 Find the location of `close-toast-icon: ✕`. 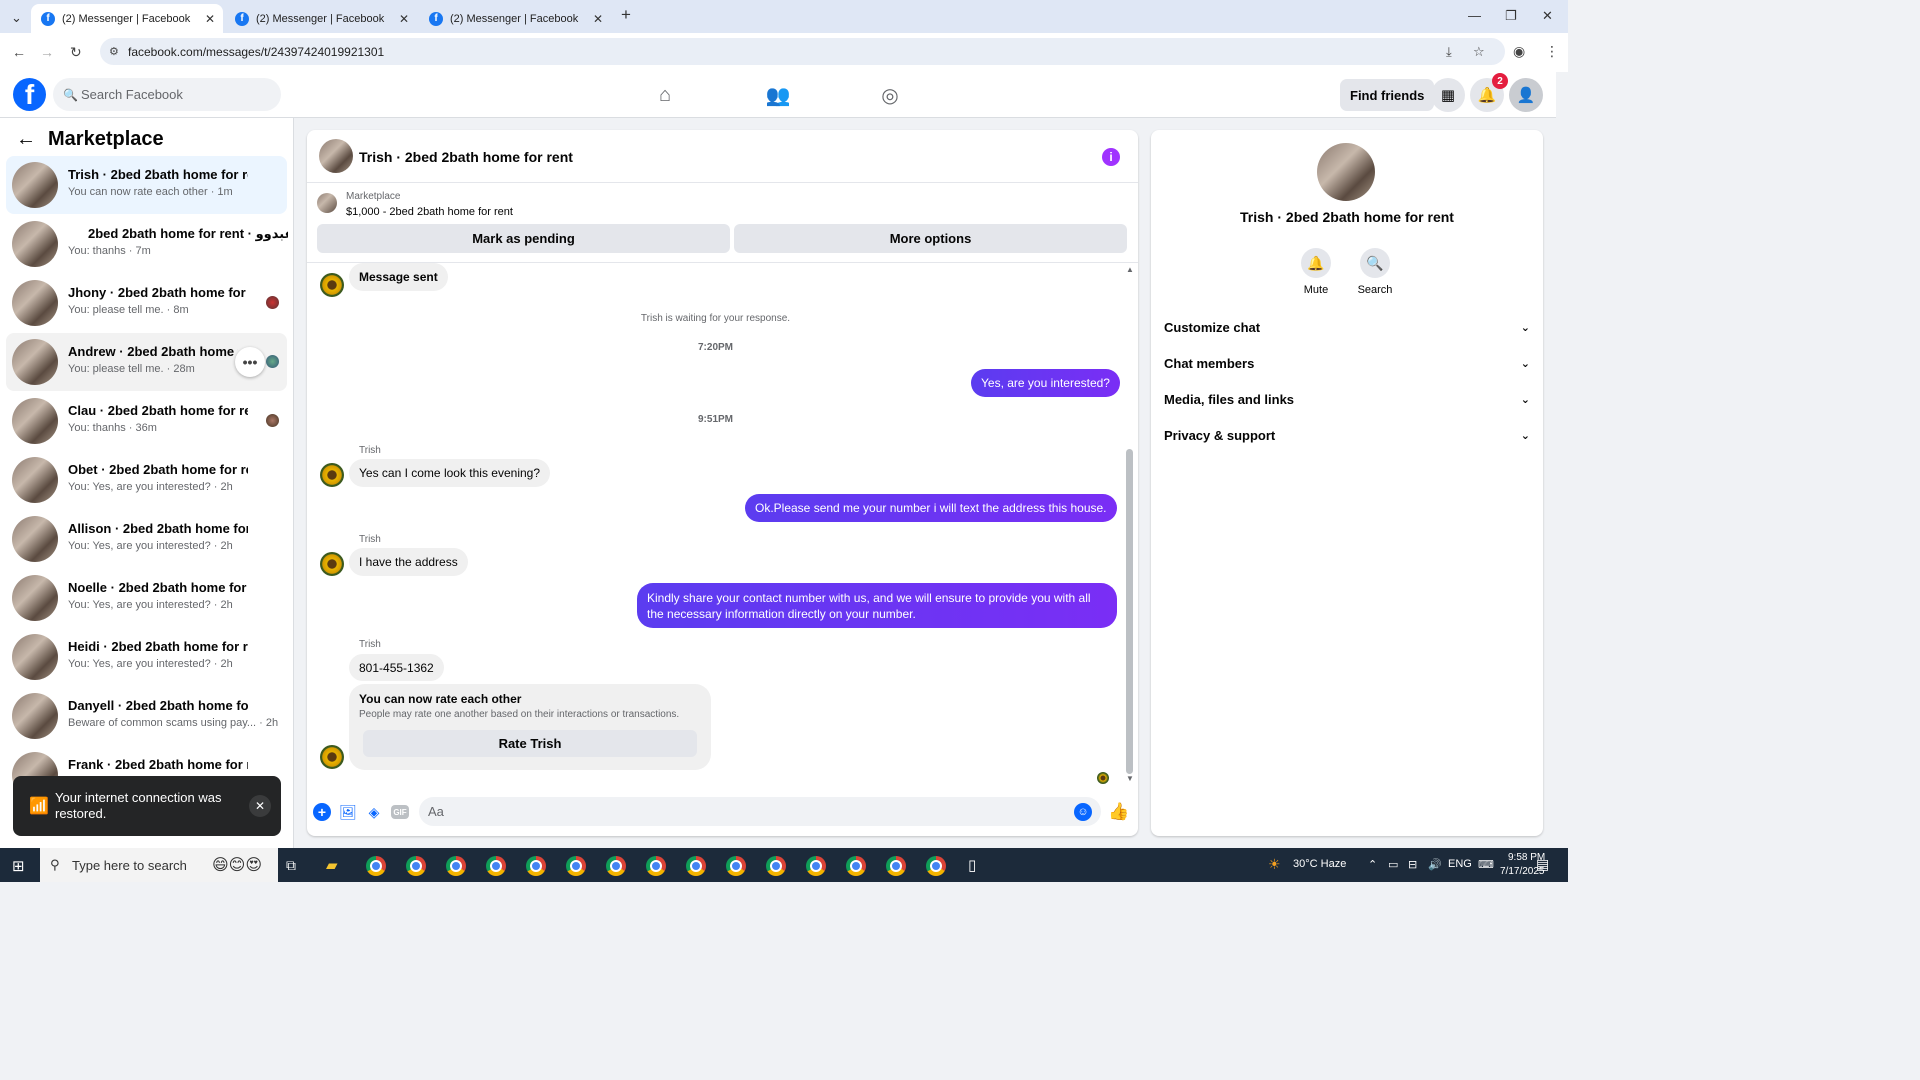

close-toast-icon: ✕ is located at coordinates (260, 806).